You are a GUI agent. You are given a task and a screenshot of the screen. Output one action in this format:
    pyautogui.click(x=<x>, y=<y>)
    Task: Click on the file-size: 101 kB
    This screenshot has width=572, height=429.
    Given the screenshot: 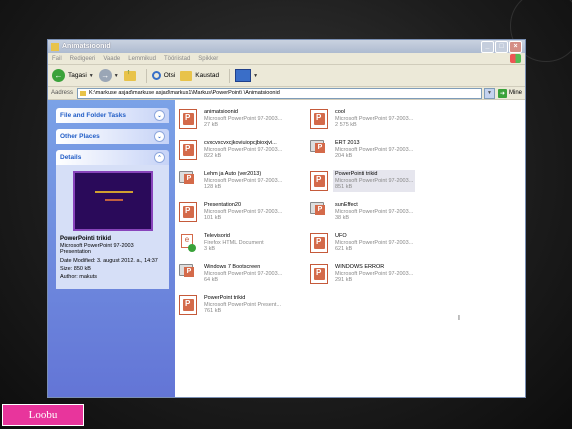 What is the action you would take?
    pyautogui.click(x=213, y=218)
    